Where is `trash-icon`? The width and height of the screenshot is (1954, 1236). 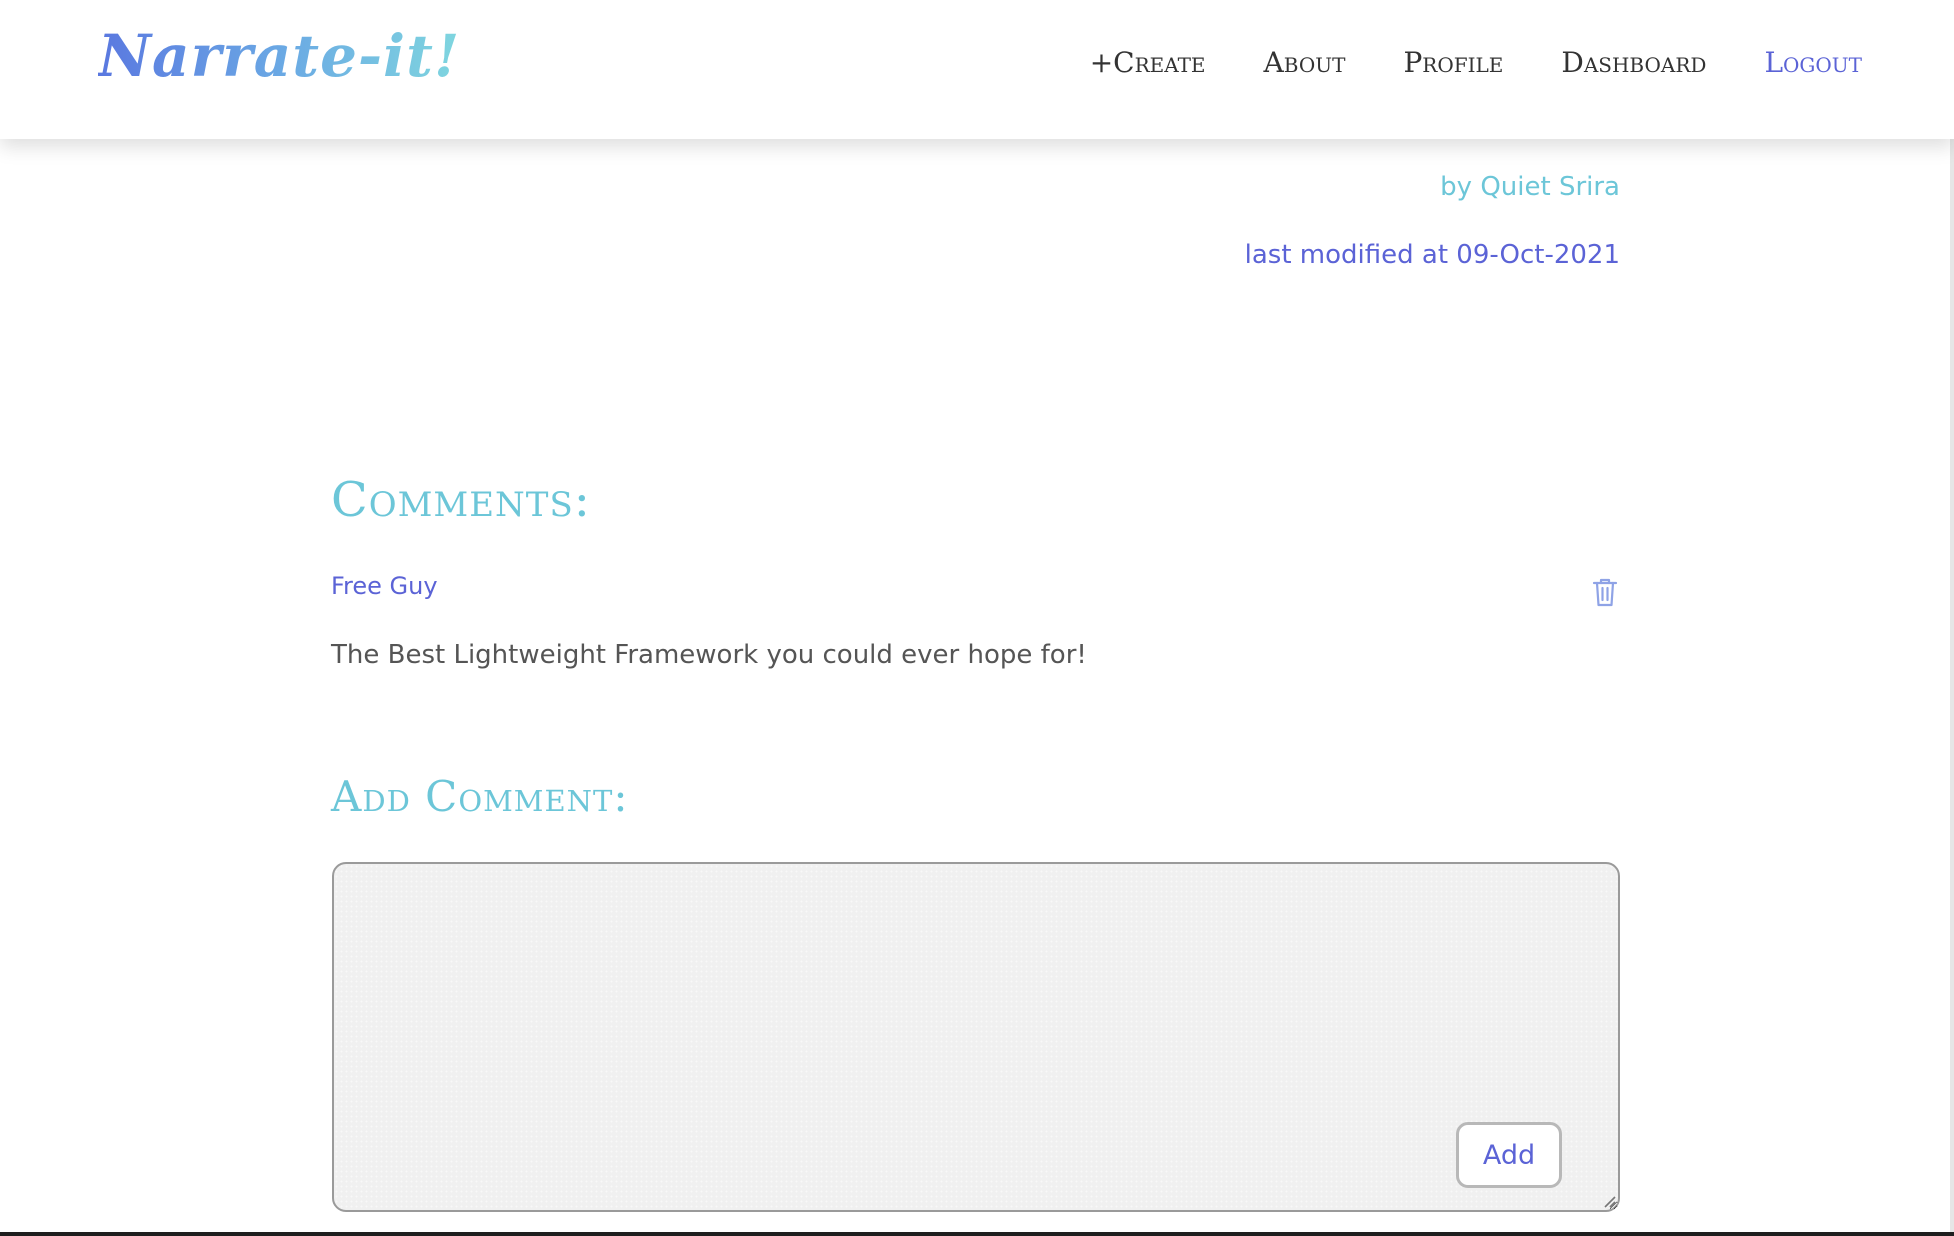 trash-icon is located at coordinates (1605, 592).